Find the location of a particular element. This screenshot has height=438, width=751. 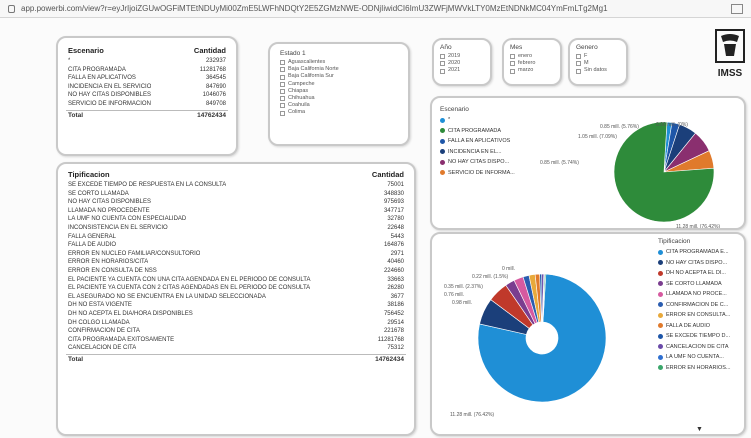

estado-option: Chihuahua is located at coordinates (339, 98).